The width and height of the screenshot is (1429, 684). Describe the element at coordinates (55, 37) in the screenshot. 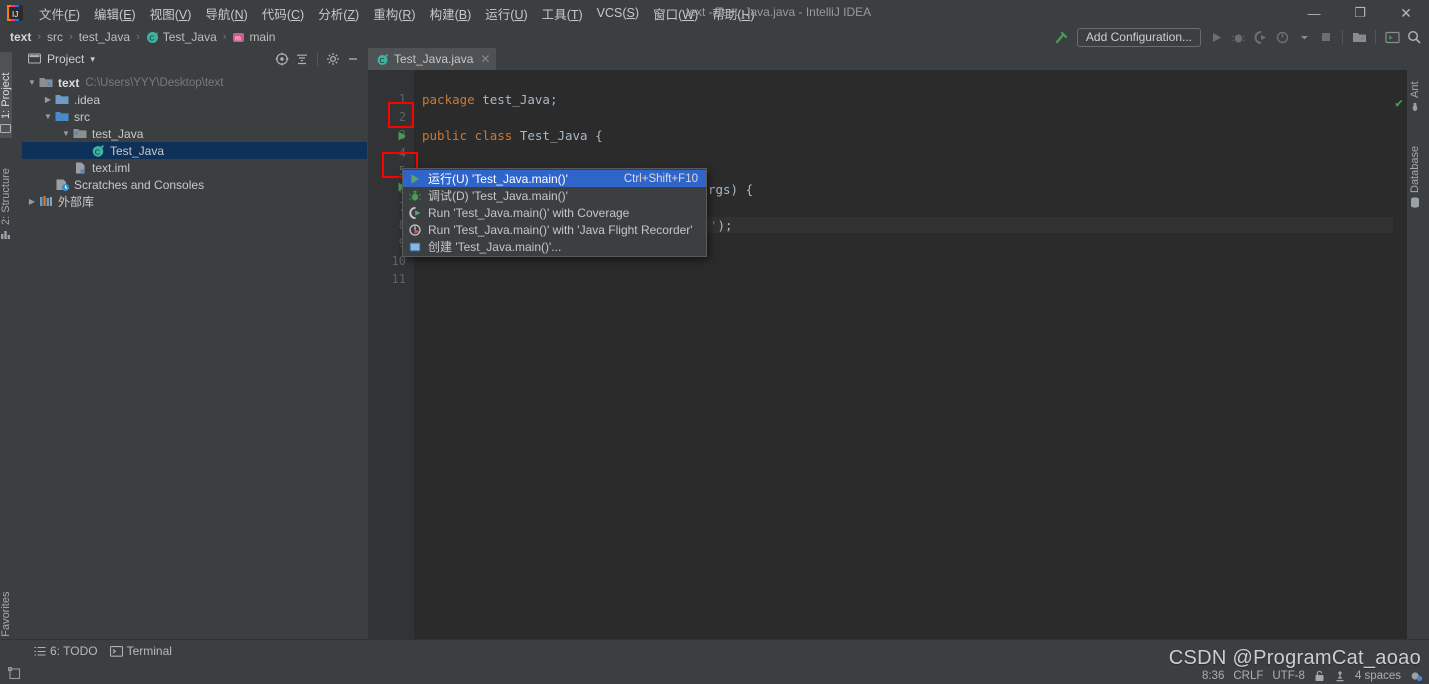

I see `breadcrumb-item-src: src` at that location.